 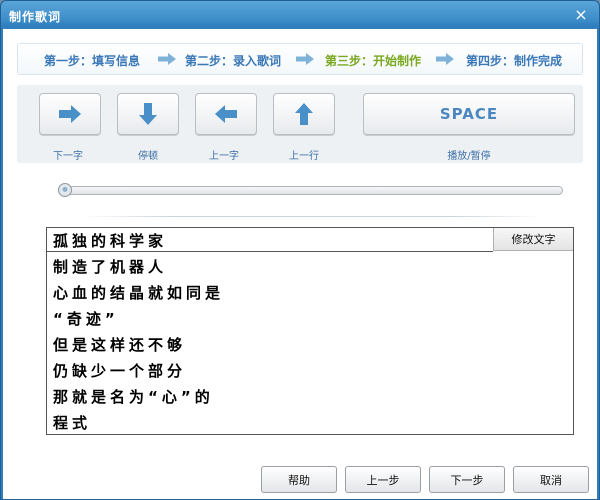 I want to click on arrow-up-icon, so click(x=304, y=114).